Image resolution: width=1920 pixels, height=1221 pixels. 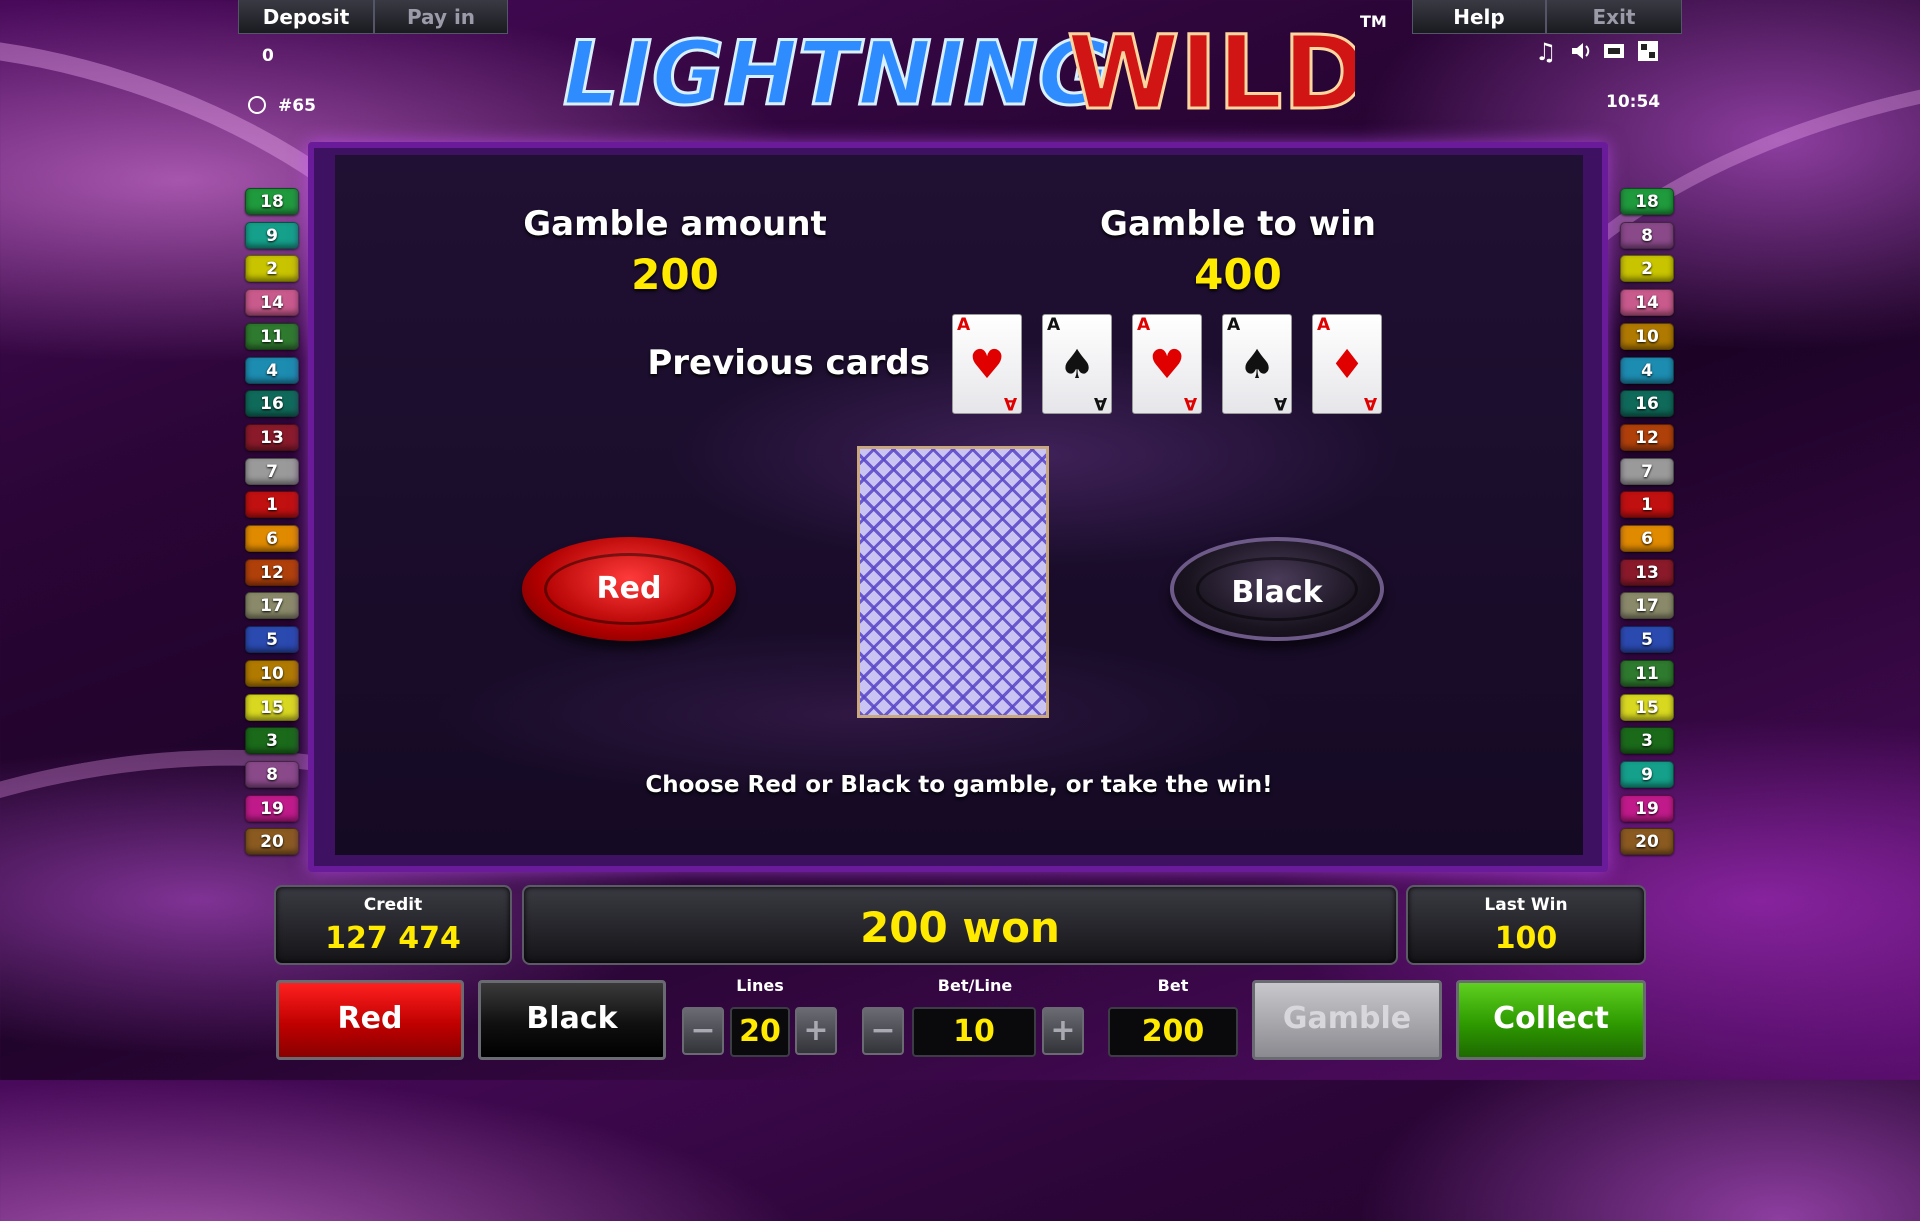 I want to click on bet-line-minus-button: −, so click(x=883, y=1031).